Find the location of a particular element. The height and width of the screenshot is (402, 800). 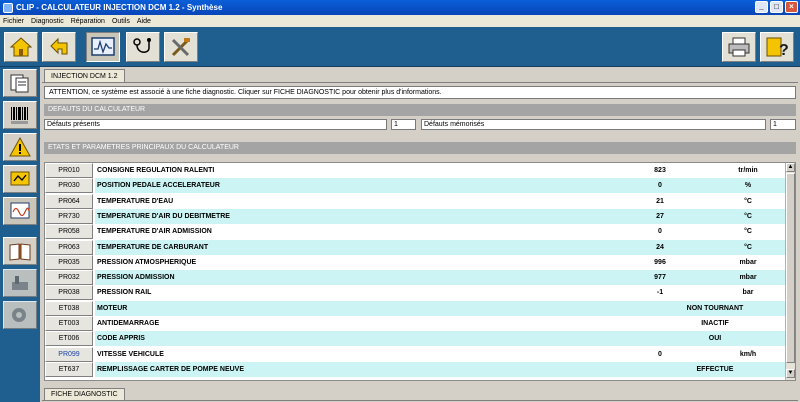

tab-injection: INJECTION DCM 1.2 is located at coordinates (84, 76).